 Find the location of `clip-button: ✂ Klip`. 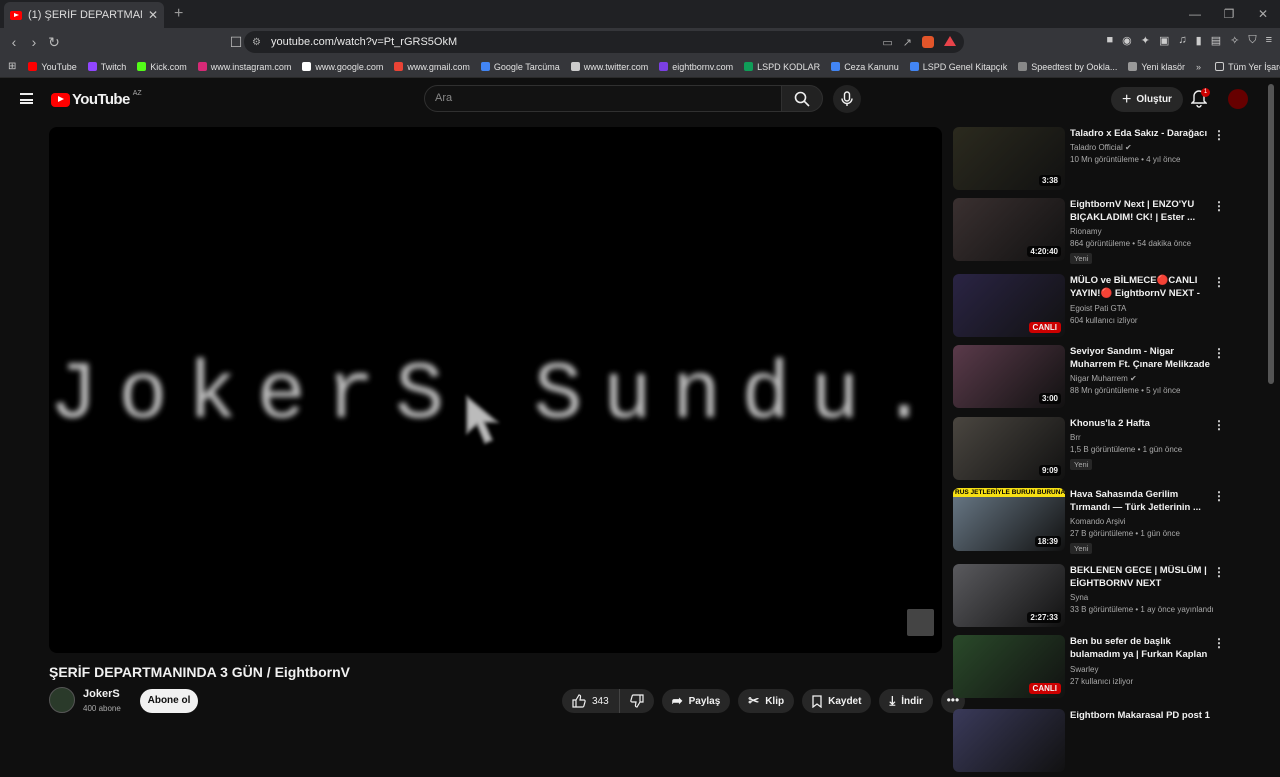

clip-button: ✂ Klip is located at coordinates (766, 701).